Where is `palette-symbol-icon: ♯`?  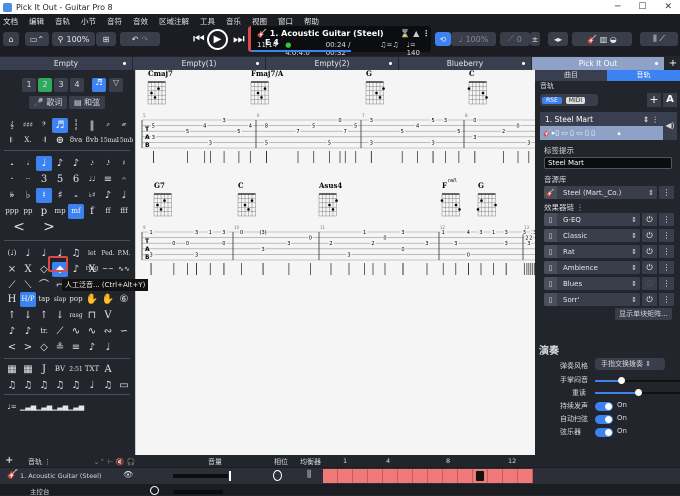
palette-symbol-icon: ♯ is located at coordinates (60, 195).